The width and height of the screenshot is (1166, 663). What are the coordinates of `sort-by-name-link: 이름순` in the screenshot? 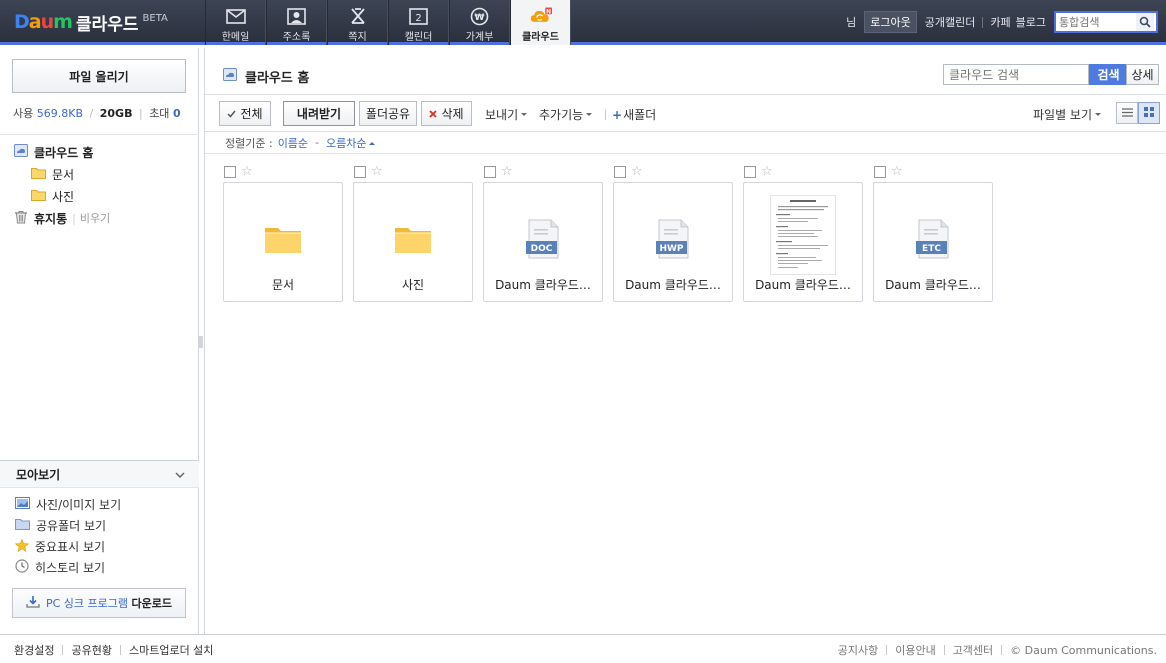 It's located at (293, 143).